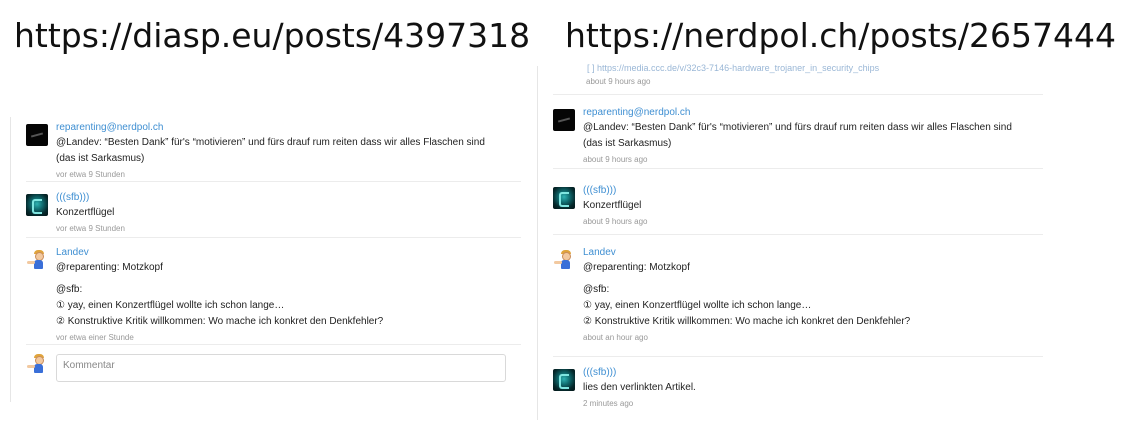 Image resolution: width=1123 pixels, height=448 pixels. Describe the element at coordinates (813, 404) in the screenshot. I see `comment-timestamp: 2 minutes ago` at that location.